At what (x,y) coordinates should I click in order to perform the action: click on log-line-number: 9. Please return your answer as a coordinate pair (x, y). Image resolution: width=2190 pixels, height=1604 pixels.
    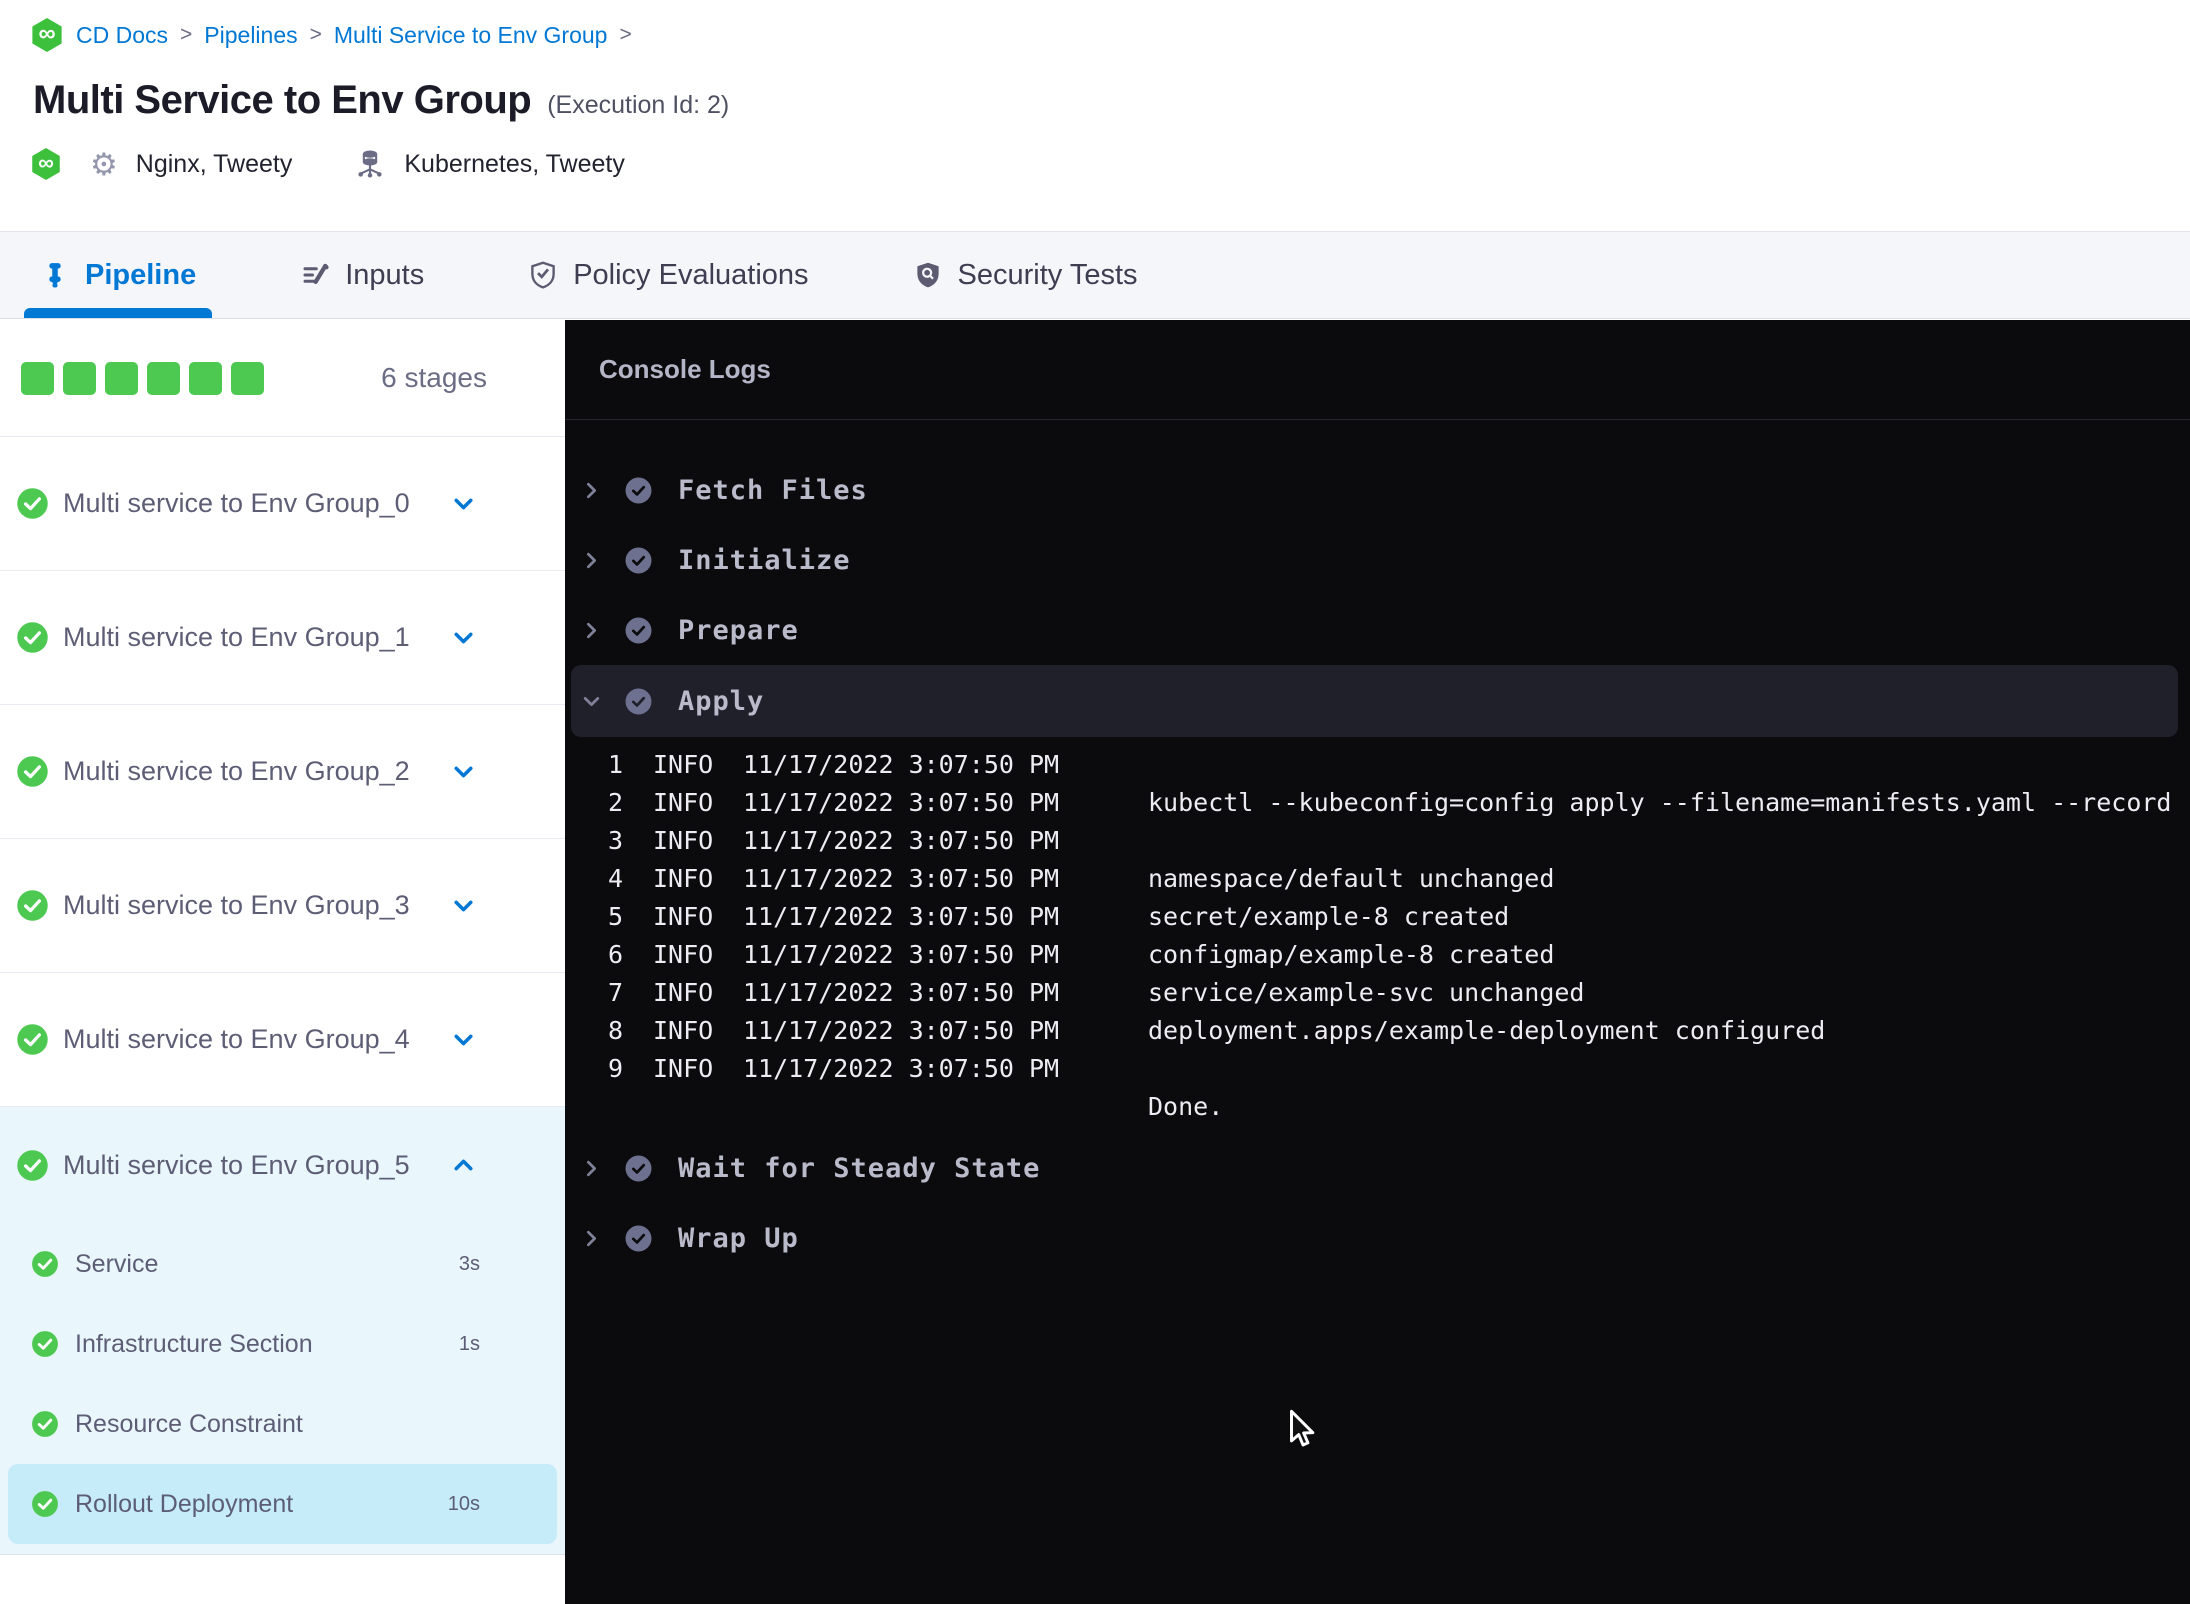
    Looking at the image, I should click on (615, 1068).